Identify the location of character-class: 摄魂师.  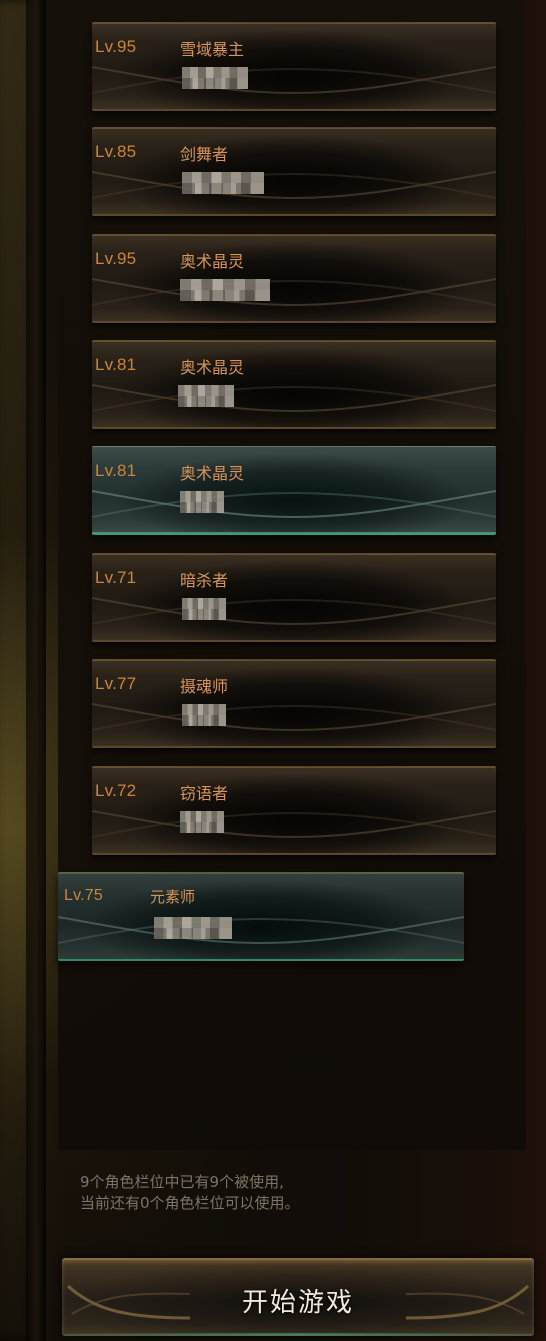
(204, 686).